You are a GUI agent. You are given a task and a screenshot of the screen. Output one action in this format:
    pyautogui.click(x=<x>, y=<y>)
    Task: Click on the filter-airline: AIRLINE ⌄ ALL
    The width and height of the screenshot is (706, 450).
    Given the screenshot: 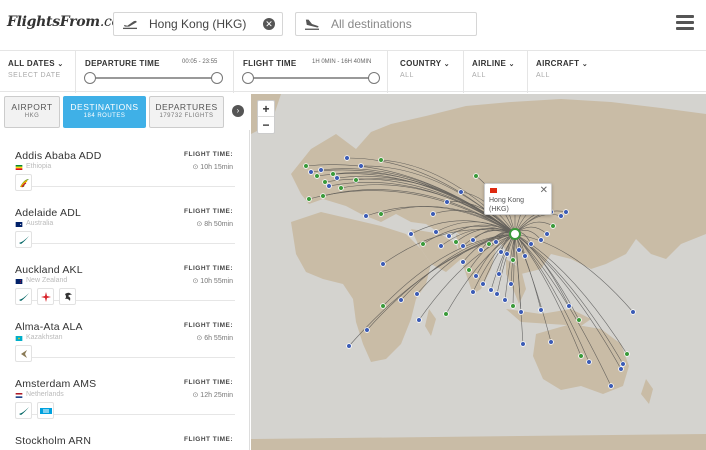 What is the action you would take?
    pyautogui.click(x=496, y=72)
    